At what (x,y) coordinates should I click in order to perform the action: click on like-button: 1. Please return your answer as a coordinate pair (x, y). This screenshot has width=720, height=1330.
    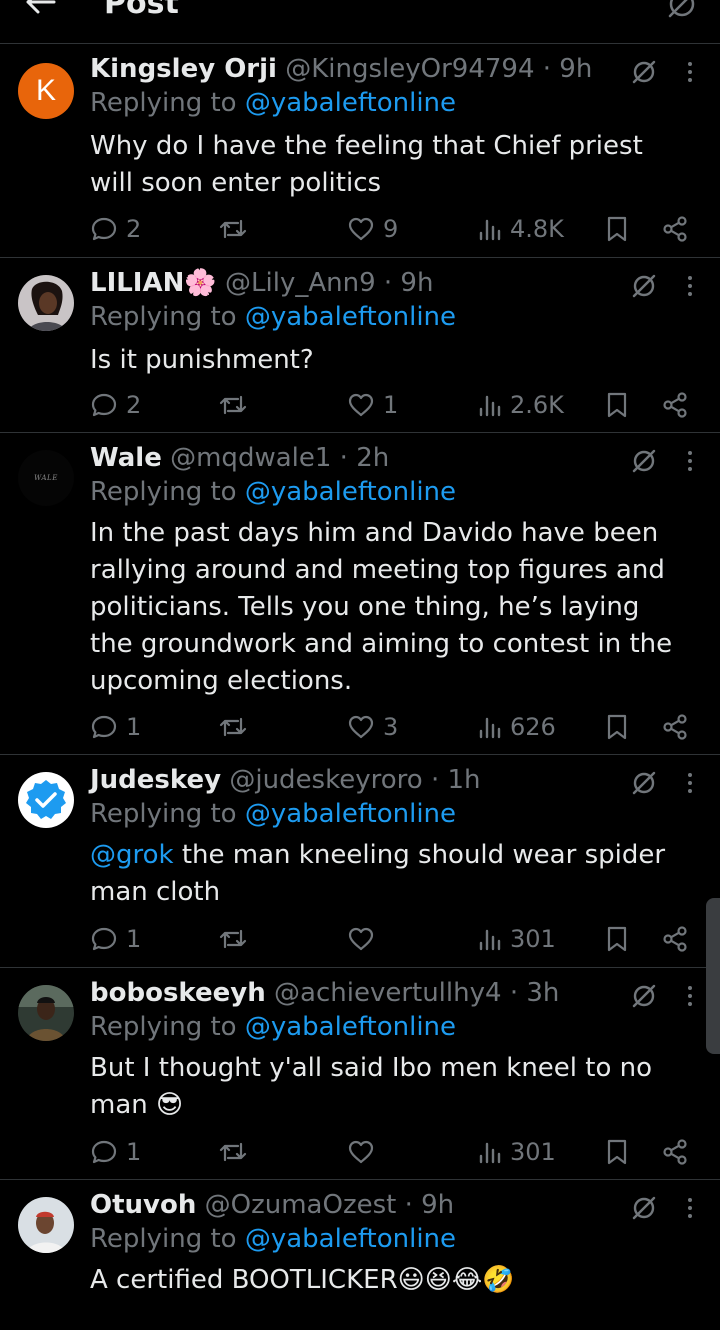
    Looking at the image, I should click on (372, 405).